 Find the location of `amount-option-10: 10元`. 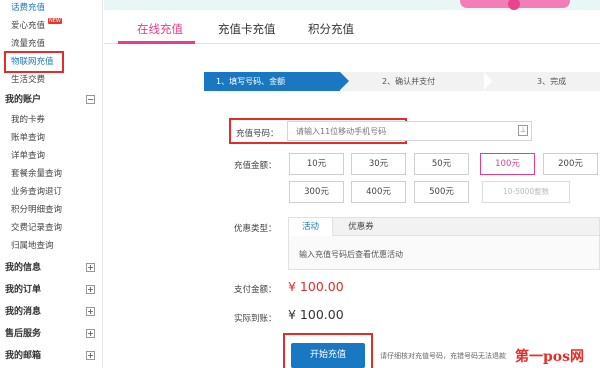

amount-option-10: 10元 is located at coordinates (316, 164).